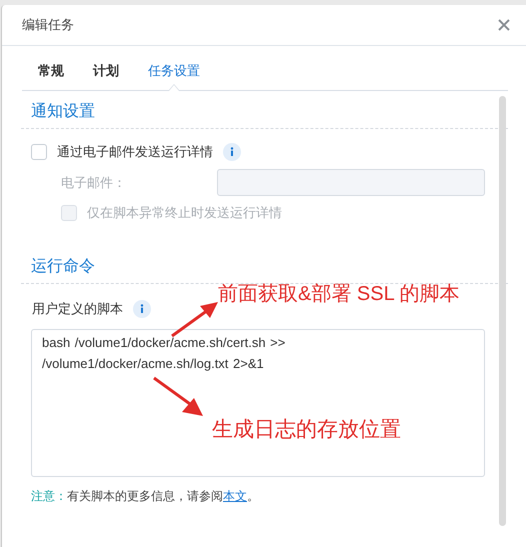 Image resolution: width=526 pixels, height=547 pixels. I want to click on tab: 计划, so click(106, 75).